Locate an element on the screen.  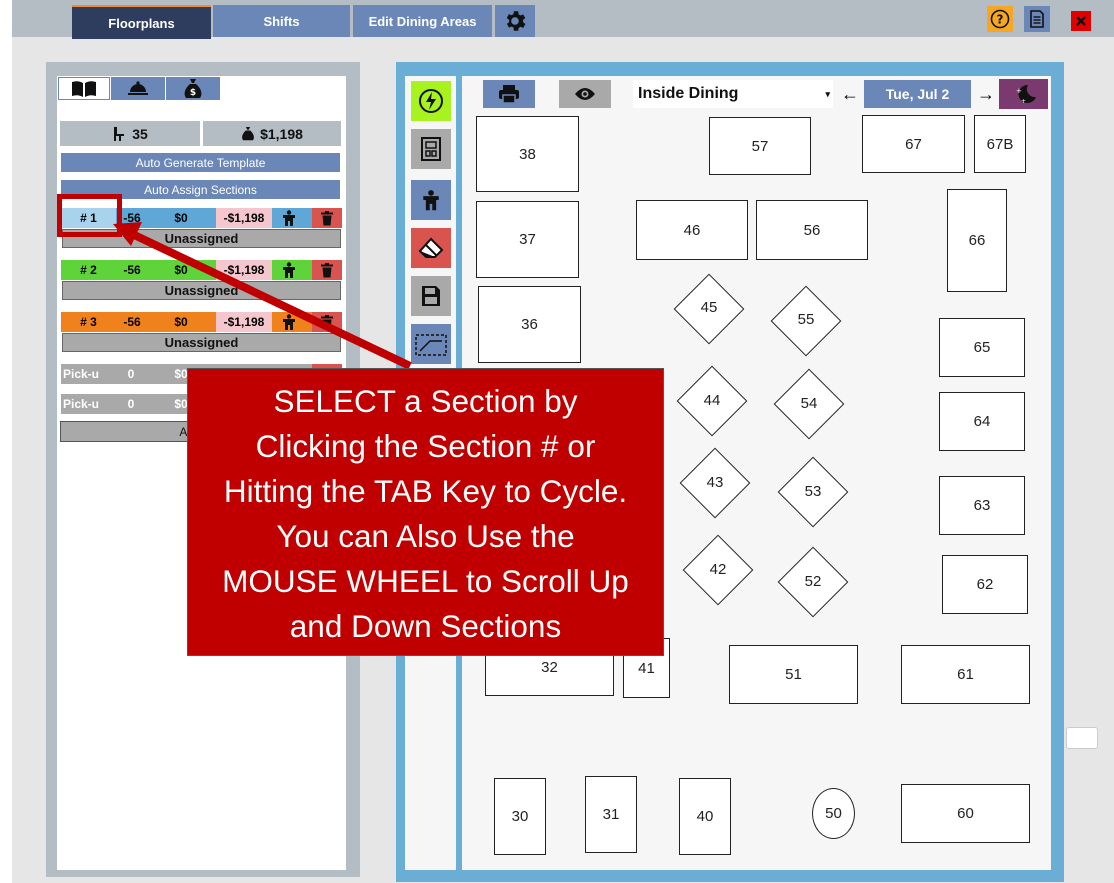
callout-line: and Down Sections is located at coordinates (425, 626).